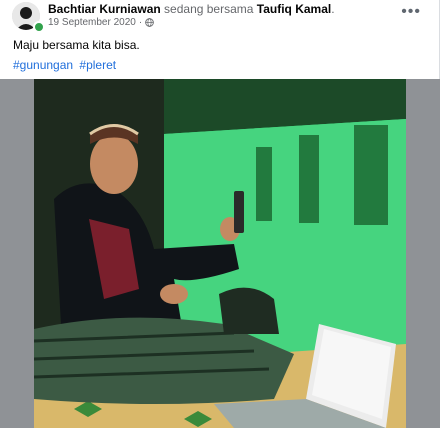  Describe the element at coordinates (43, 65) in the screenshot. I see `hashtag-gunungan: #gunungan` at that location.